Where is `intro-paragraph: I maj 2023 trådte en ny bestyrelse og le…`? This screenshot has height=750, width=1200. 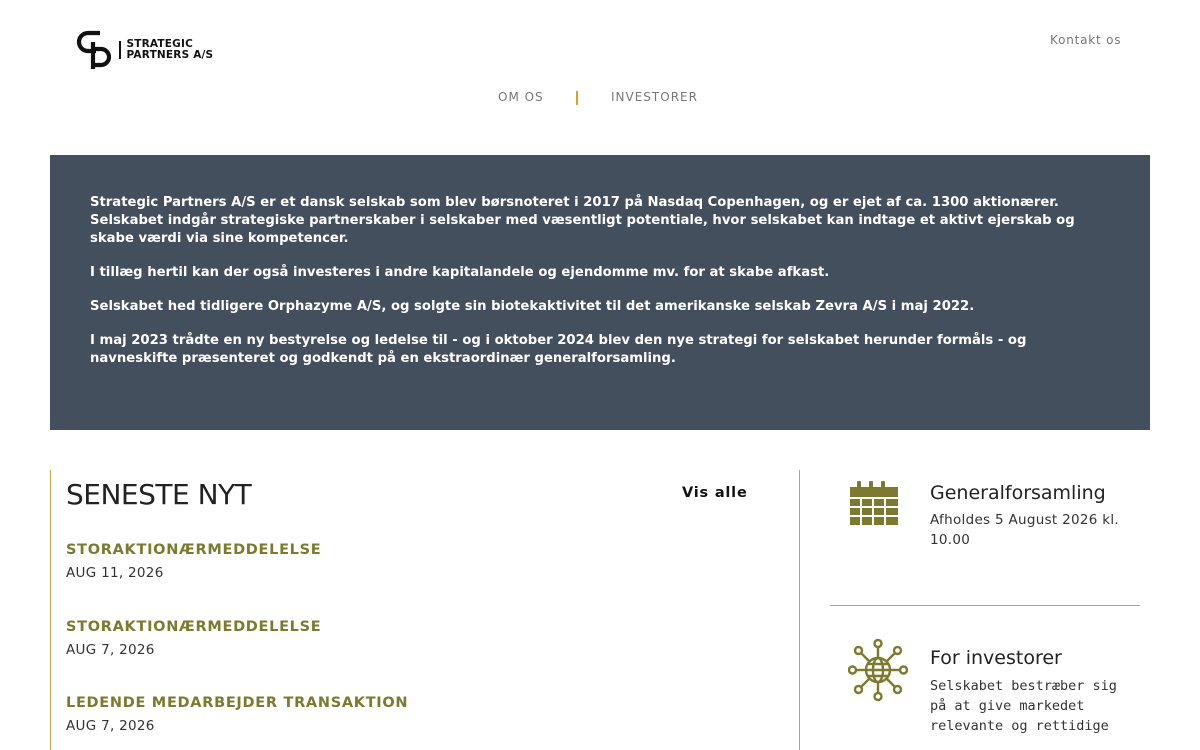
intro-paragraph: I maj 2023 trådte en ny bestyrelse og le… is located at coordinates (558, 349).